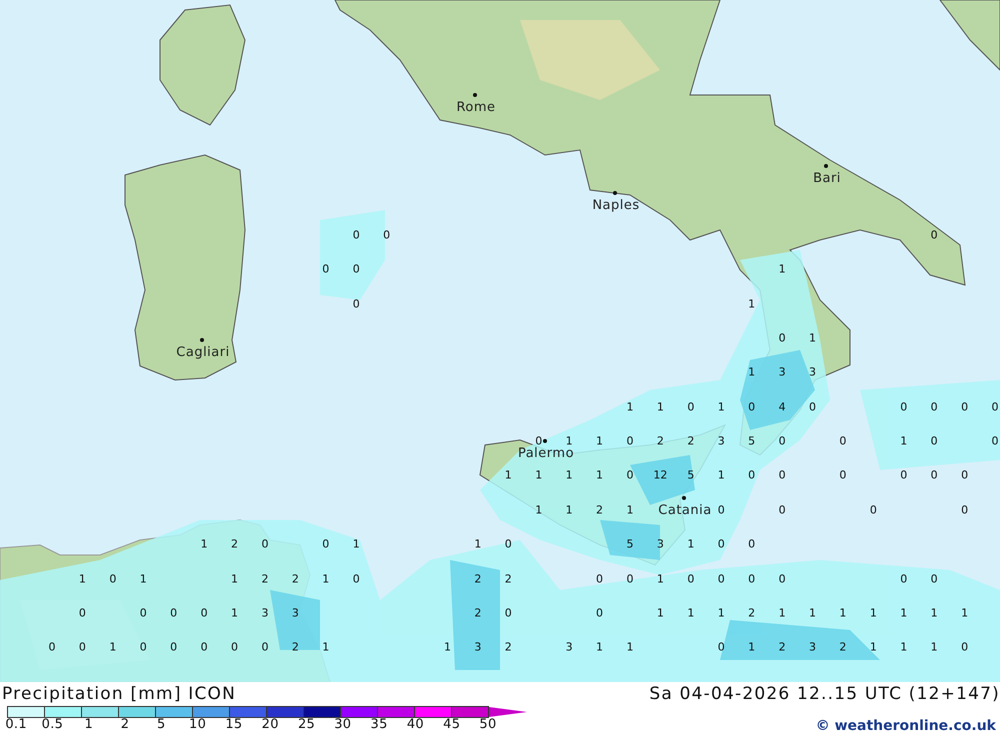 This screenshot has height=733, width=1000. Describe the element at coordinates (306, 724) in the screenshot. I see `scale-label: 25` at that location.